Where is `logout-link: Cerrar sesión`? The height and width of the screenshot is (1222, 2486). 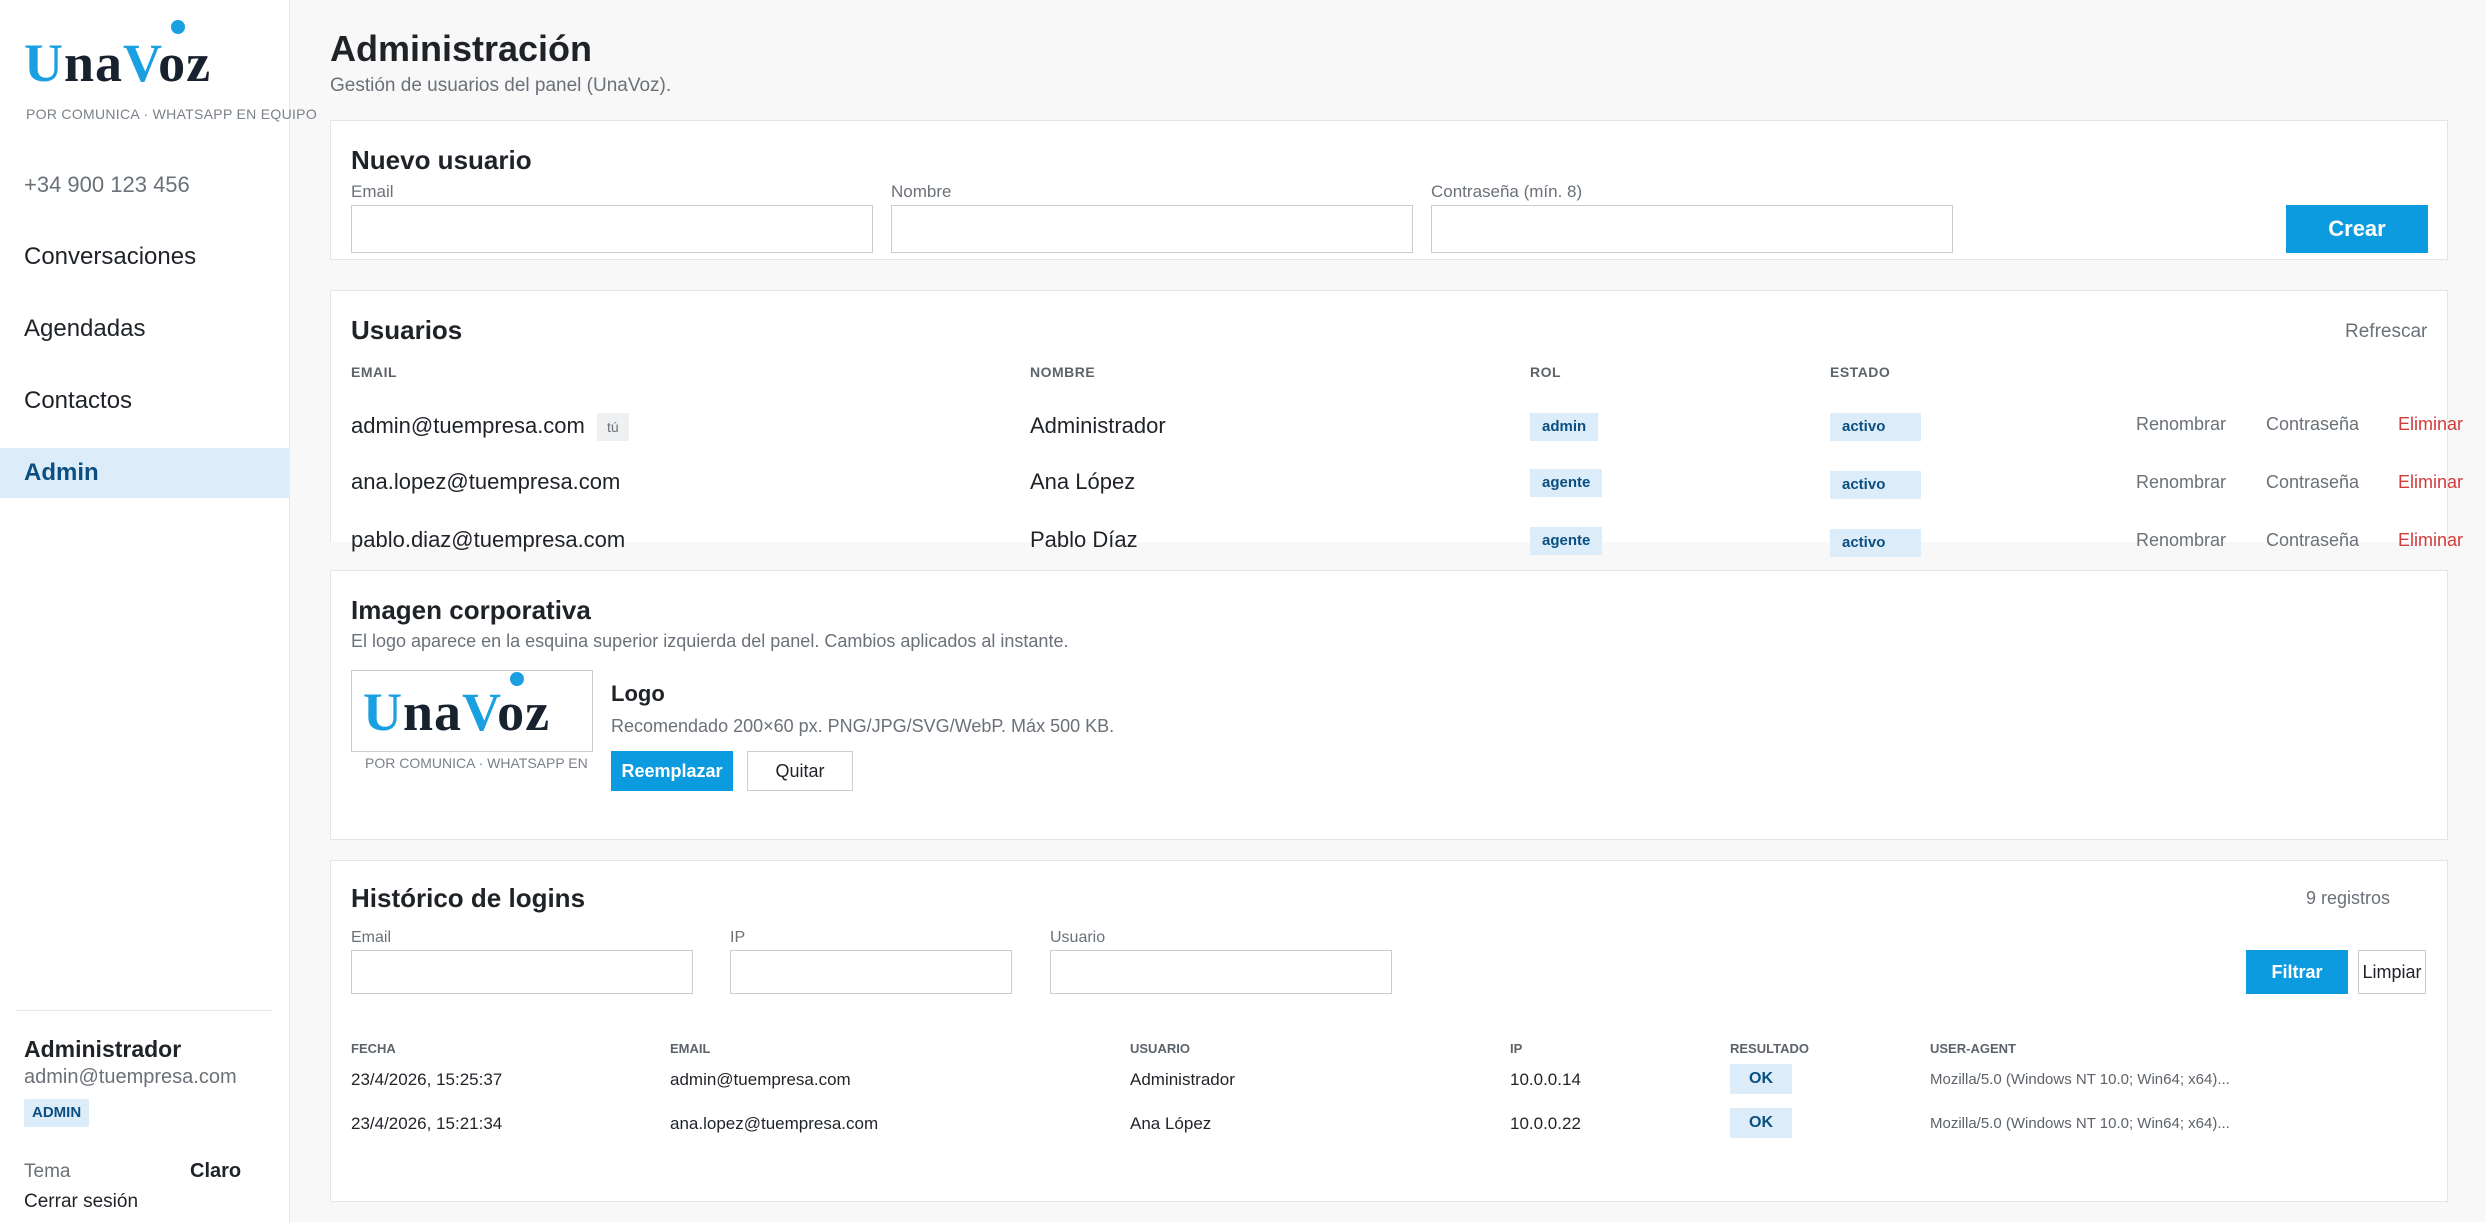 logout-link: Cerrar sesión is located at coordinates (81, 1202).